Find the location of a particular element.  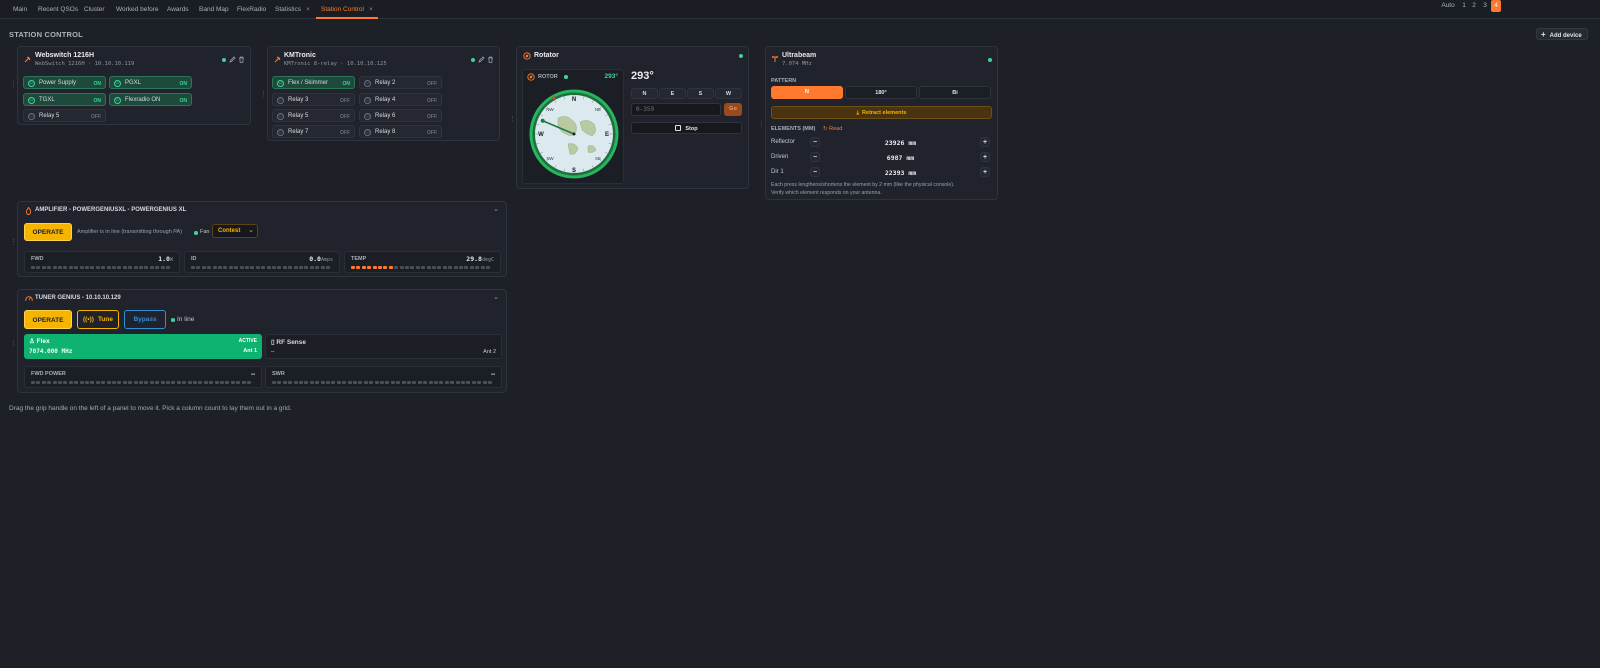

relay-6: ⏻ Relay 6 OFF is located at coordinates (400, 115).